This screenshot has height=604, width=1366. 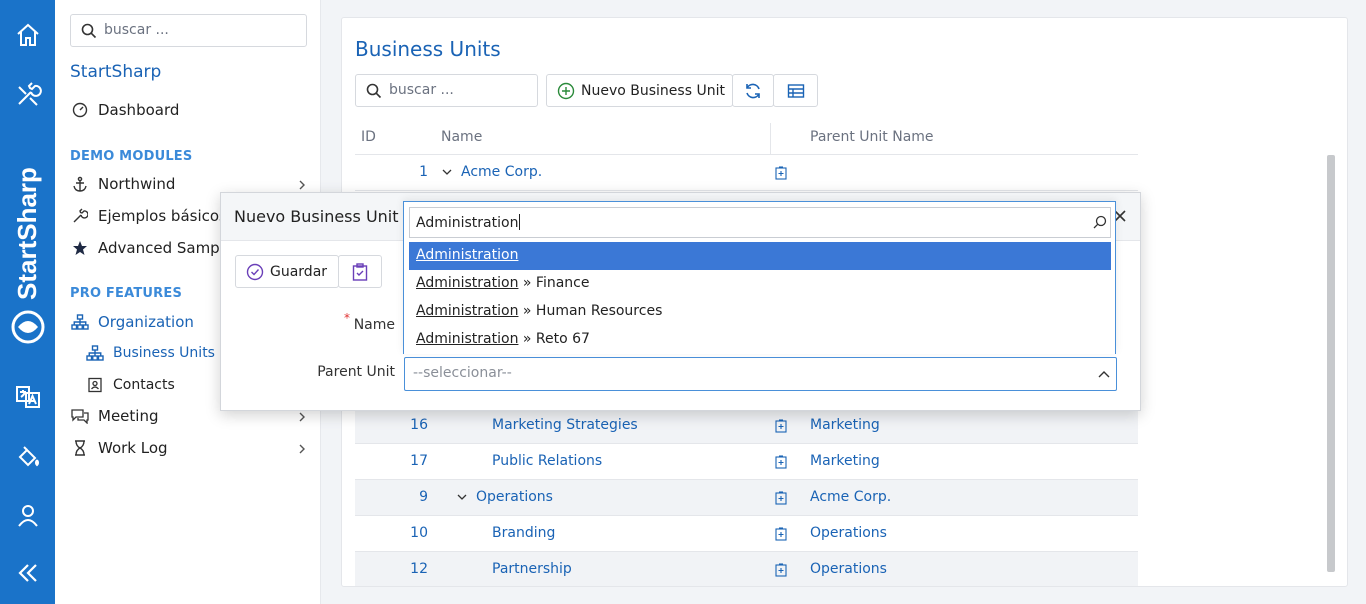 I want to click on sidebar-brand: StartSharp, so click(x=115, y=72).